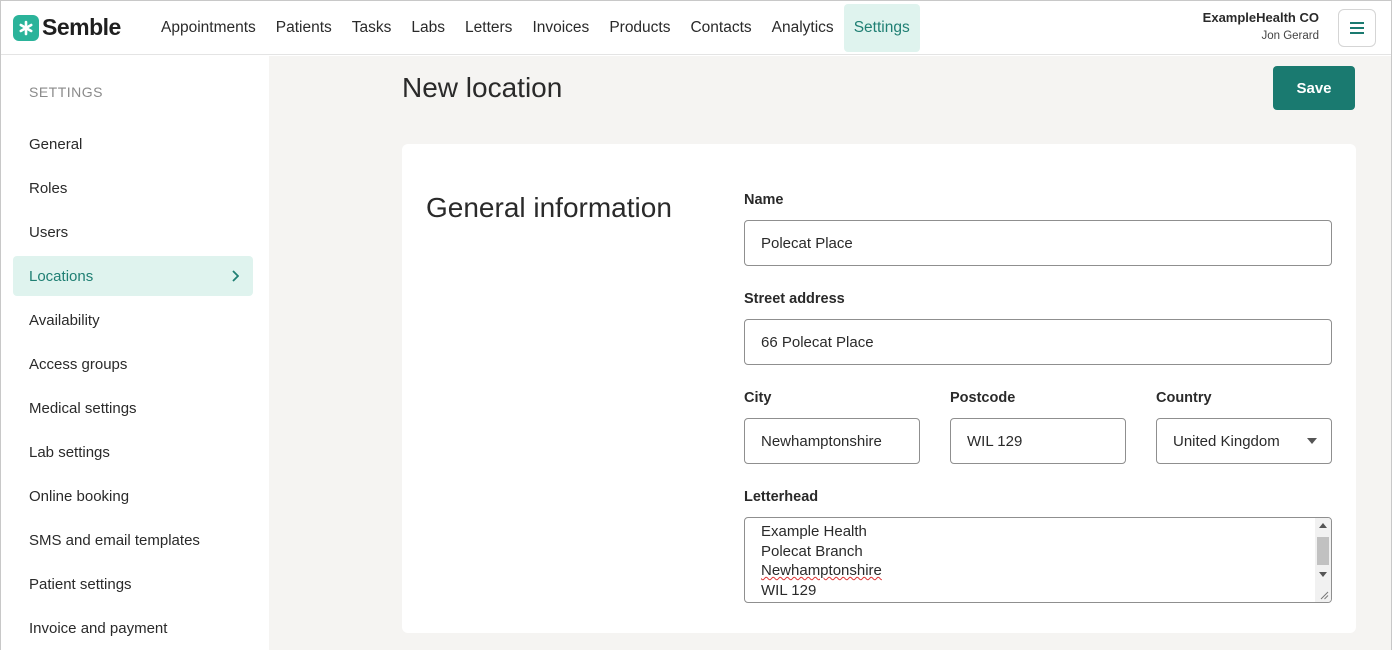 Image resolution: width=1392 pixels, height=650 pixels. I want to click on hamburger-icon, so click(1357, 28).